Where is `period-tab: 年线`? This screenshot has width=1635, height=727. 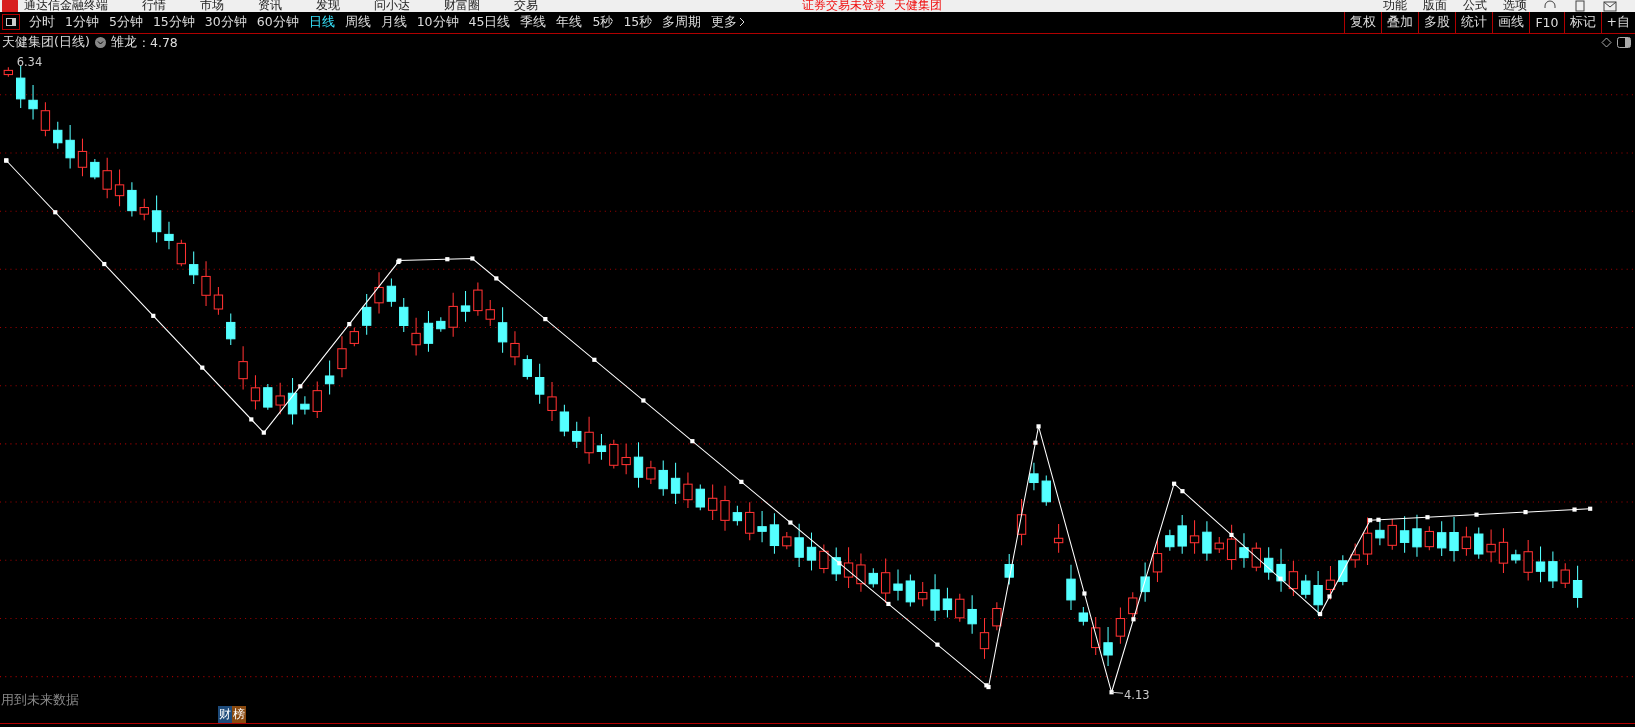 period-tab: 年线 is located at coordinates (569, 22).